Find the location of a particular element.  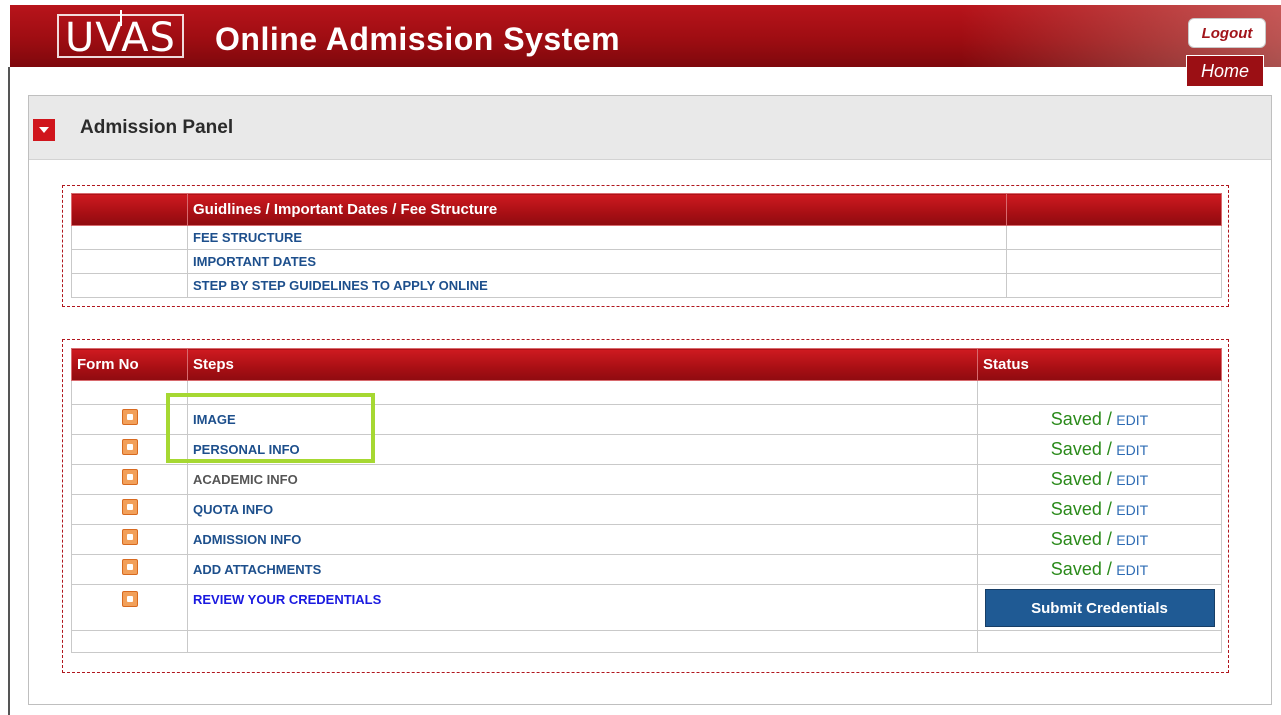

table-row: ADMISSION INFO Saved / EDIT is located at coordinates (646, 539).